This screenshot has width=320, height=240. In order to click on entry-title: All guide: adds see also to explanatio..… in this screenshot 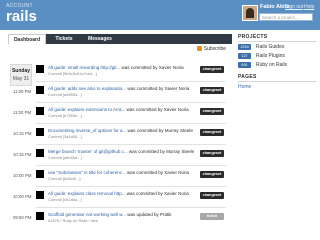, I will do `click(122, 88)`.